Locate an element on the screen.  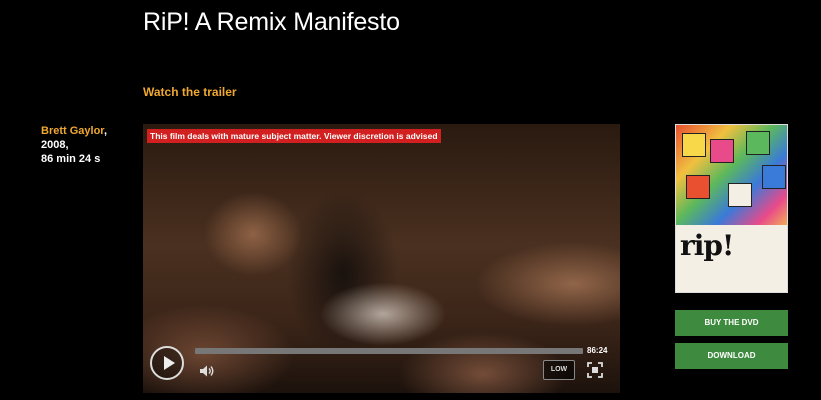
buy-dvd-button: BUY THE DVD is located at coordinates (731, 323).